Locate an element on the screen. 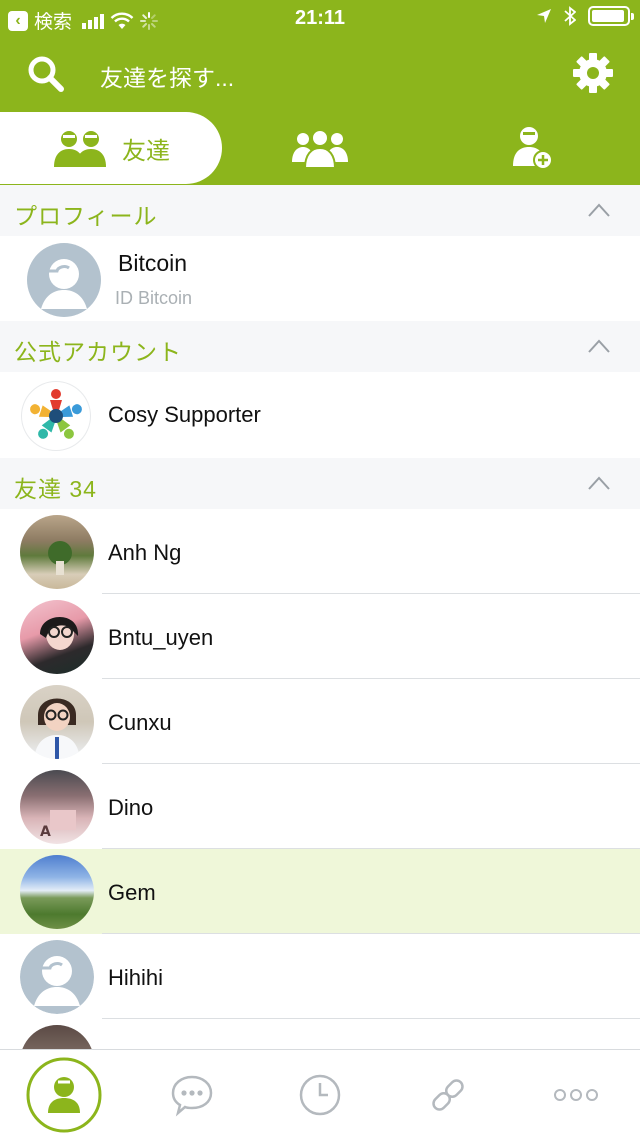 This screenshot has height=1139, width=640. friends-icon is located at coordinates (80, 149).